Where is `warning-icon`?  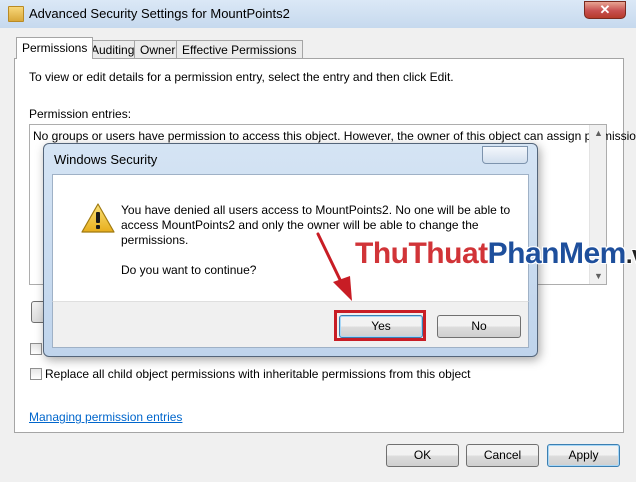
warning-icon is located at coordinates (98, 218).